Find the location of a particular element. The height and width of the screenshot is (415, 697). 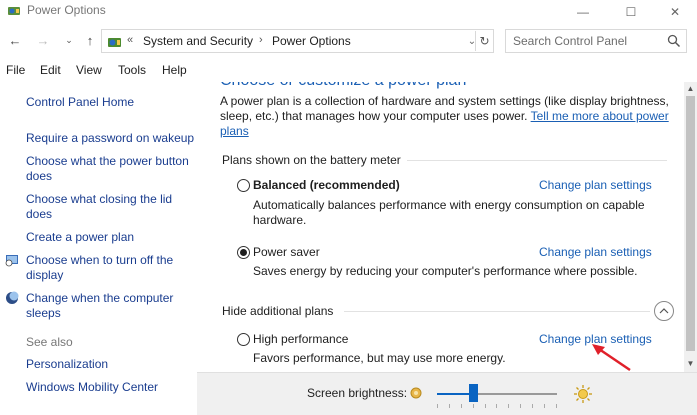

scroll-up-button: ▲ is located at coordinates (690, 88).